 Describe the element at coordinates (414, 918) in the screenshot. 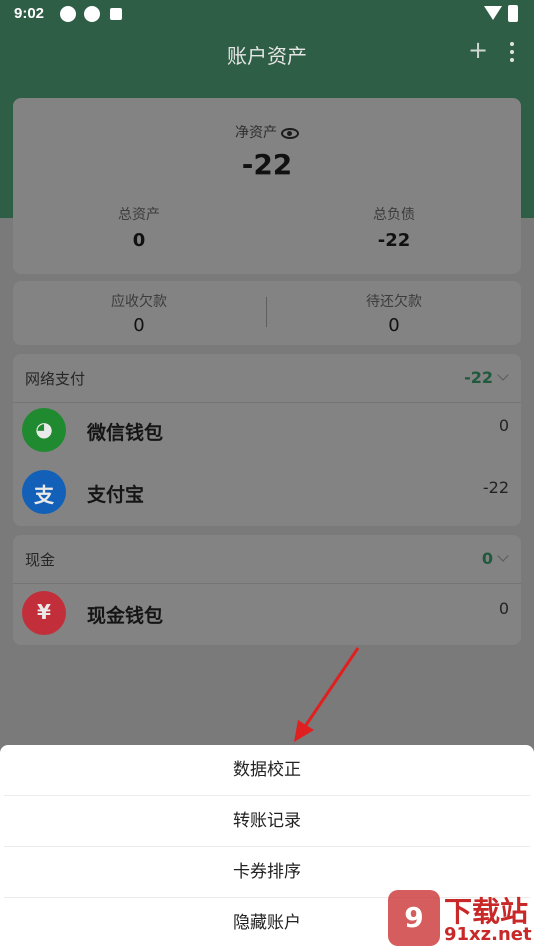

I see `watermark-logo-icon: 9` at that location.